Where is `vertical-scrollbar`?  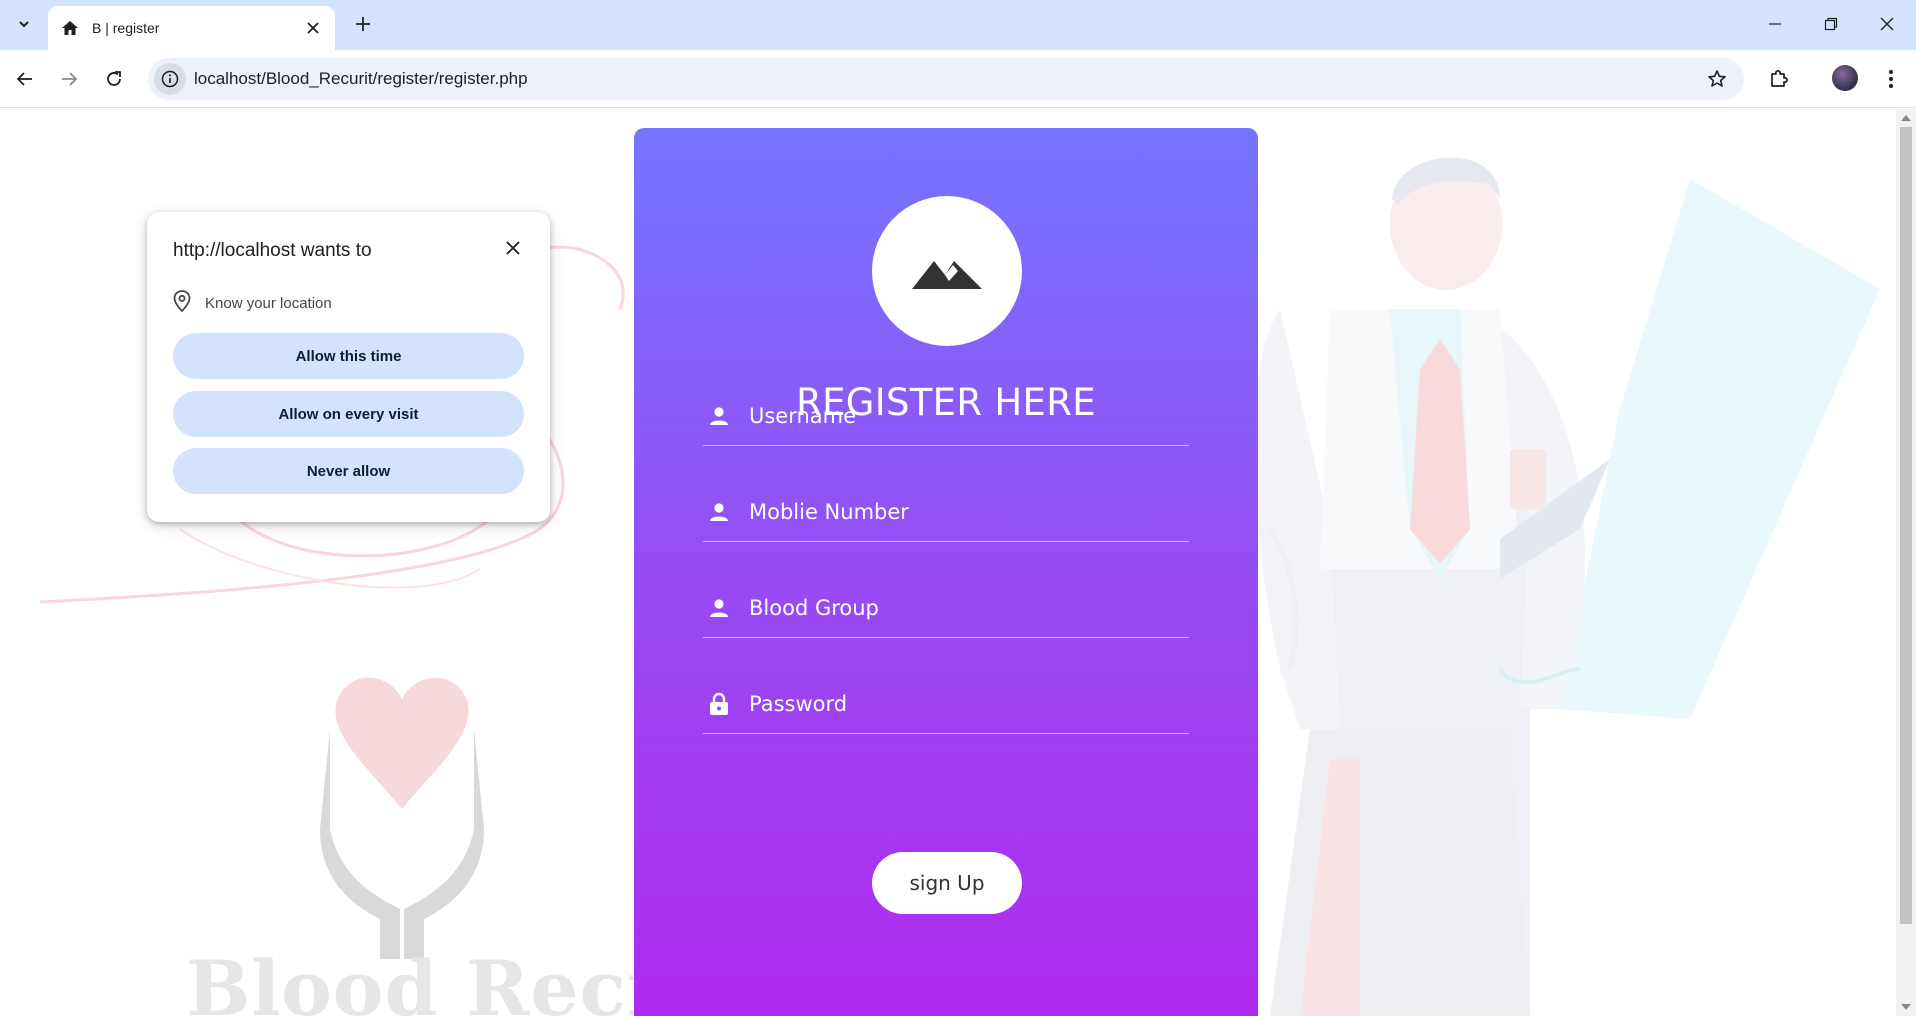 vertical-scrollbar is located at coordinates (1906, 562).